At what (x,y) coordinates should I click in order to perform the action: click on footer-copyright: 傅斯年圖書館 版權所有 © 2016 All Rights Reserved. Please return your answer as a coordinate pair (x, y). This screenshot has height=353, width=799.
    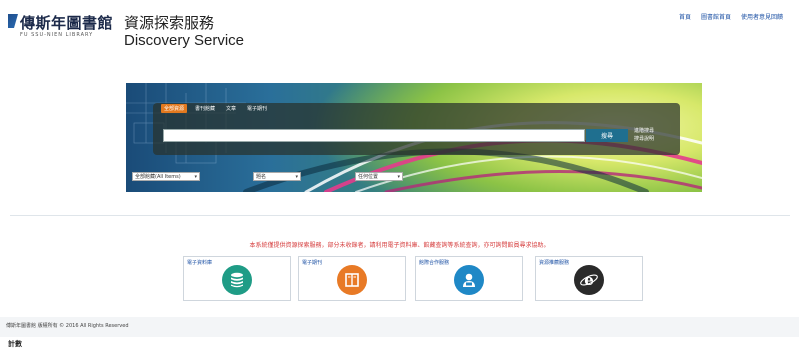
    Looking at the image, I should click on (67, 326).